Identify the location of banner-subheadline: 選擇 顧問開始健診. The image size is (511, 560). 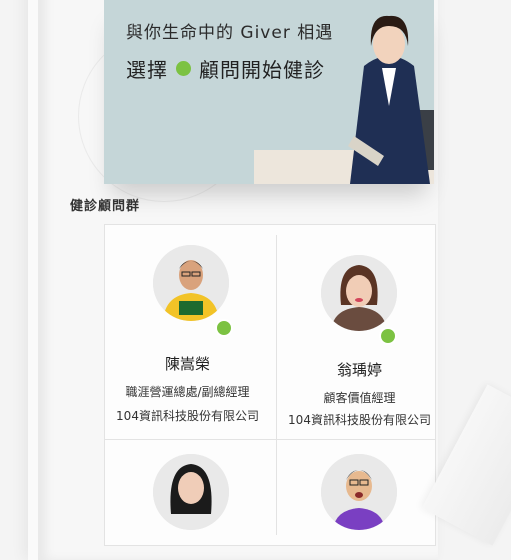
(225, 68).